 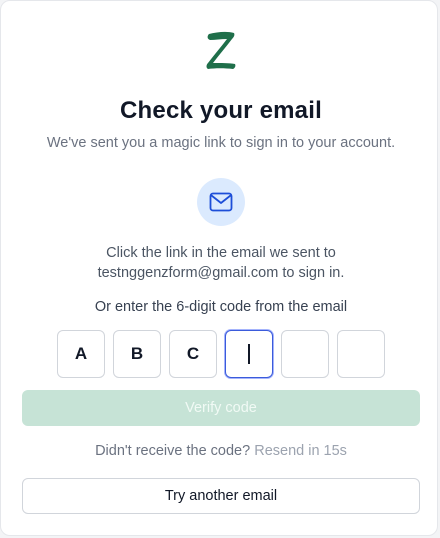 I want to click on resend-prompt: Didn't receive the code?, so click(x=173, y=451).